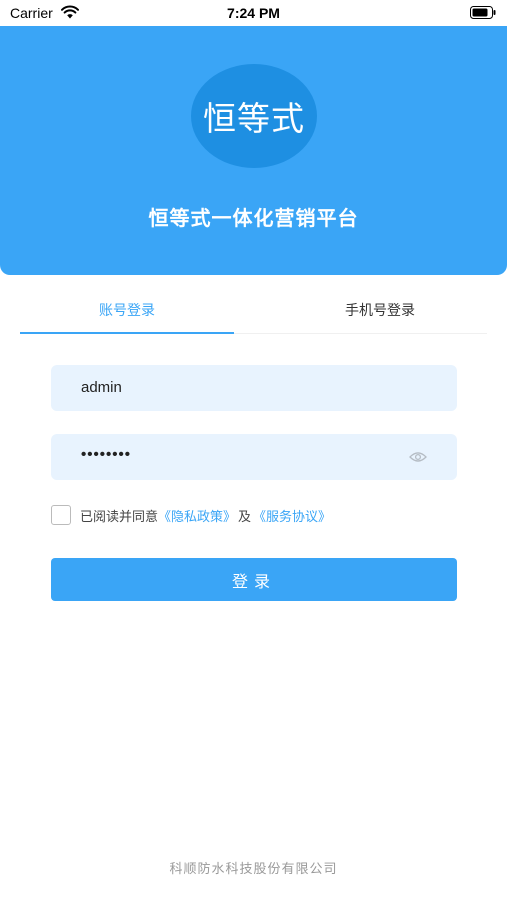 The width and height of the screenshot is (507, 900). What do you see at coordinates (483, 12) in the screenshot?
I see `battery-icon` at bounding box center [483, 12].